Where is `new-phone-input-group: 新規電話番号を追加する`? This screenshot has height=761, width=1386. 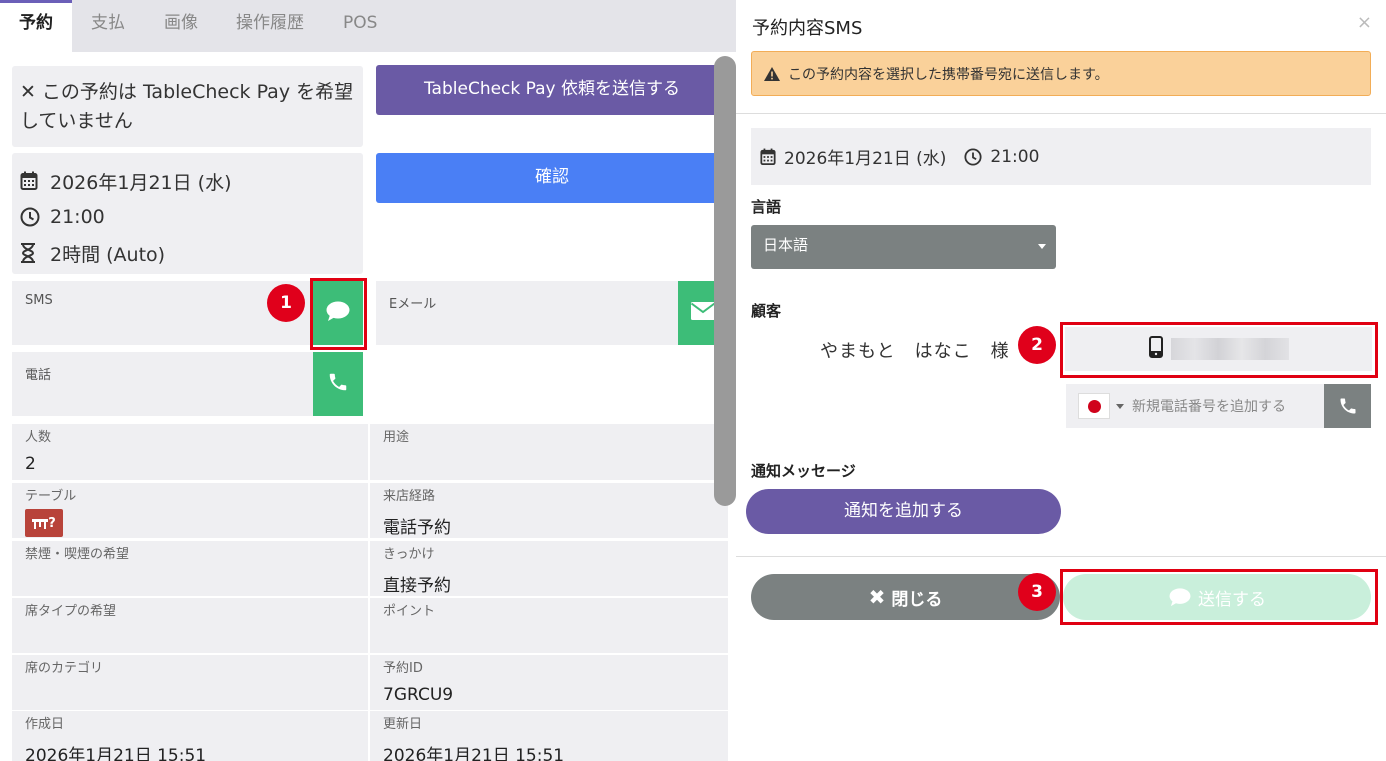
new-phone-input-group: 新規電話番号を追加する is located at coordinates (1218, 406).